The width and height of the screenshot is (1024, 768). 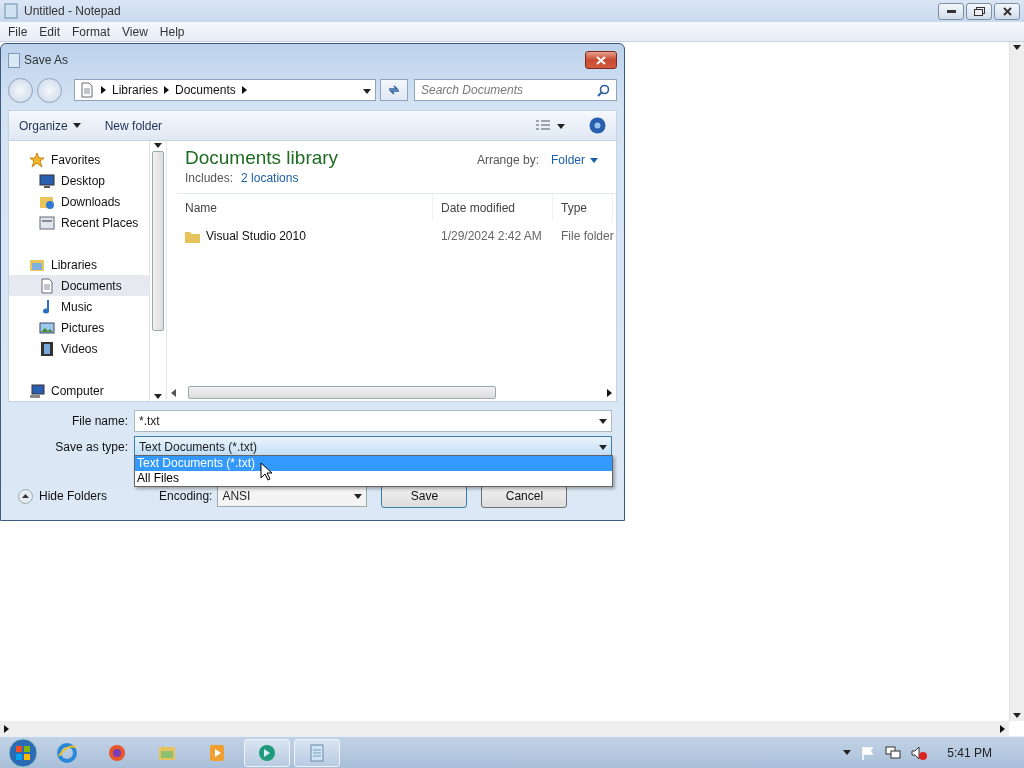 I want to click on start-button, so click(x=23, y=752).